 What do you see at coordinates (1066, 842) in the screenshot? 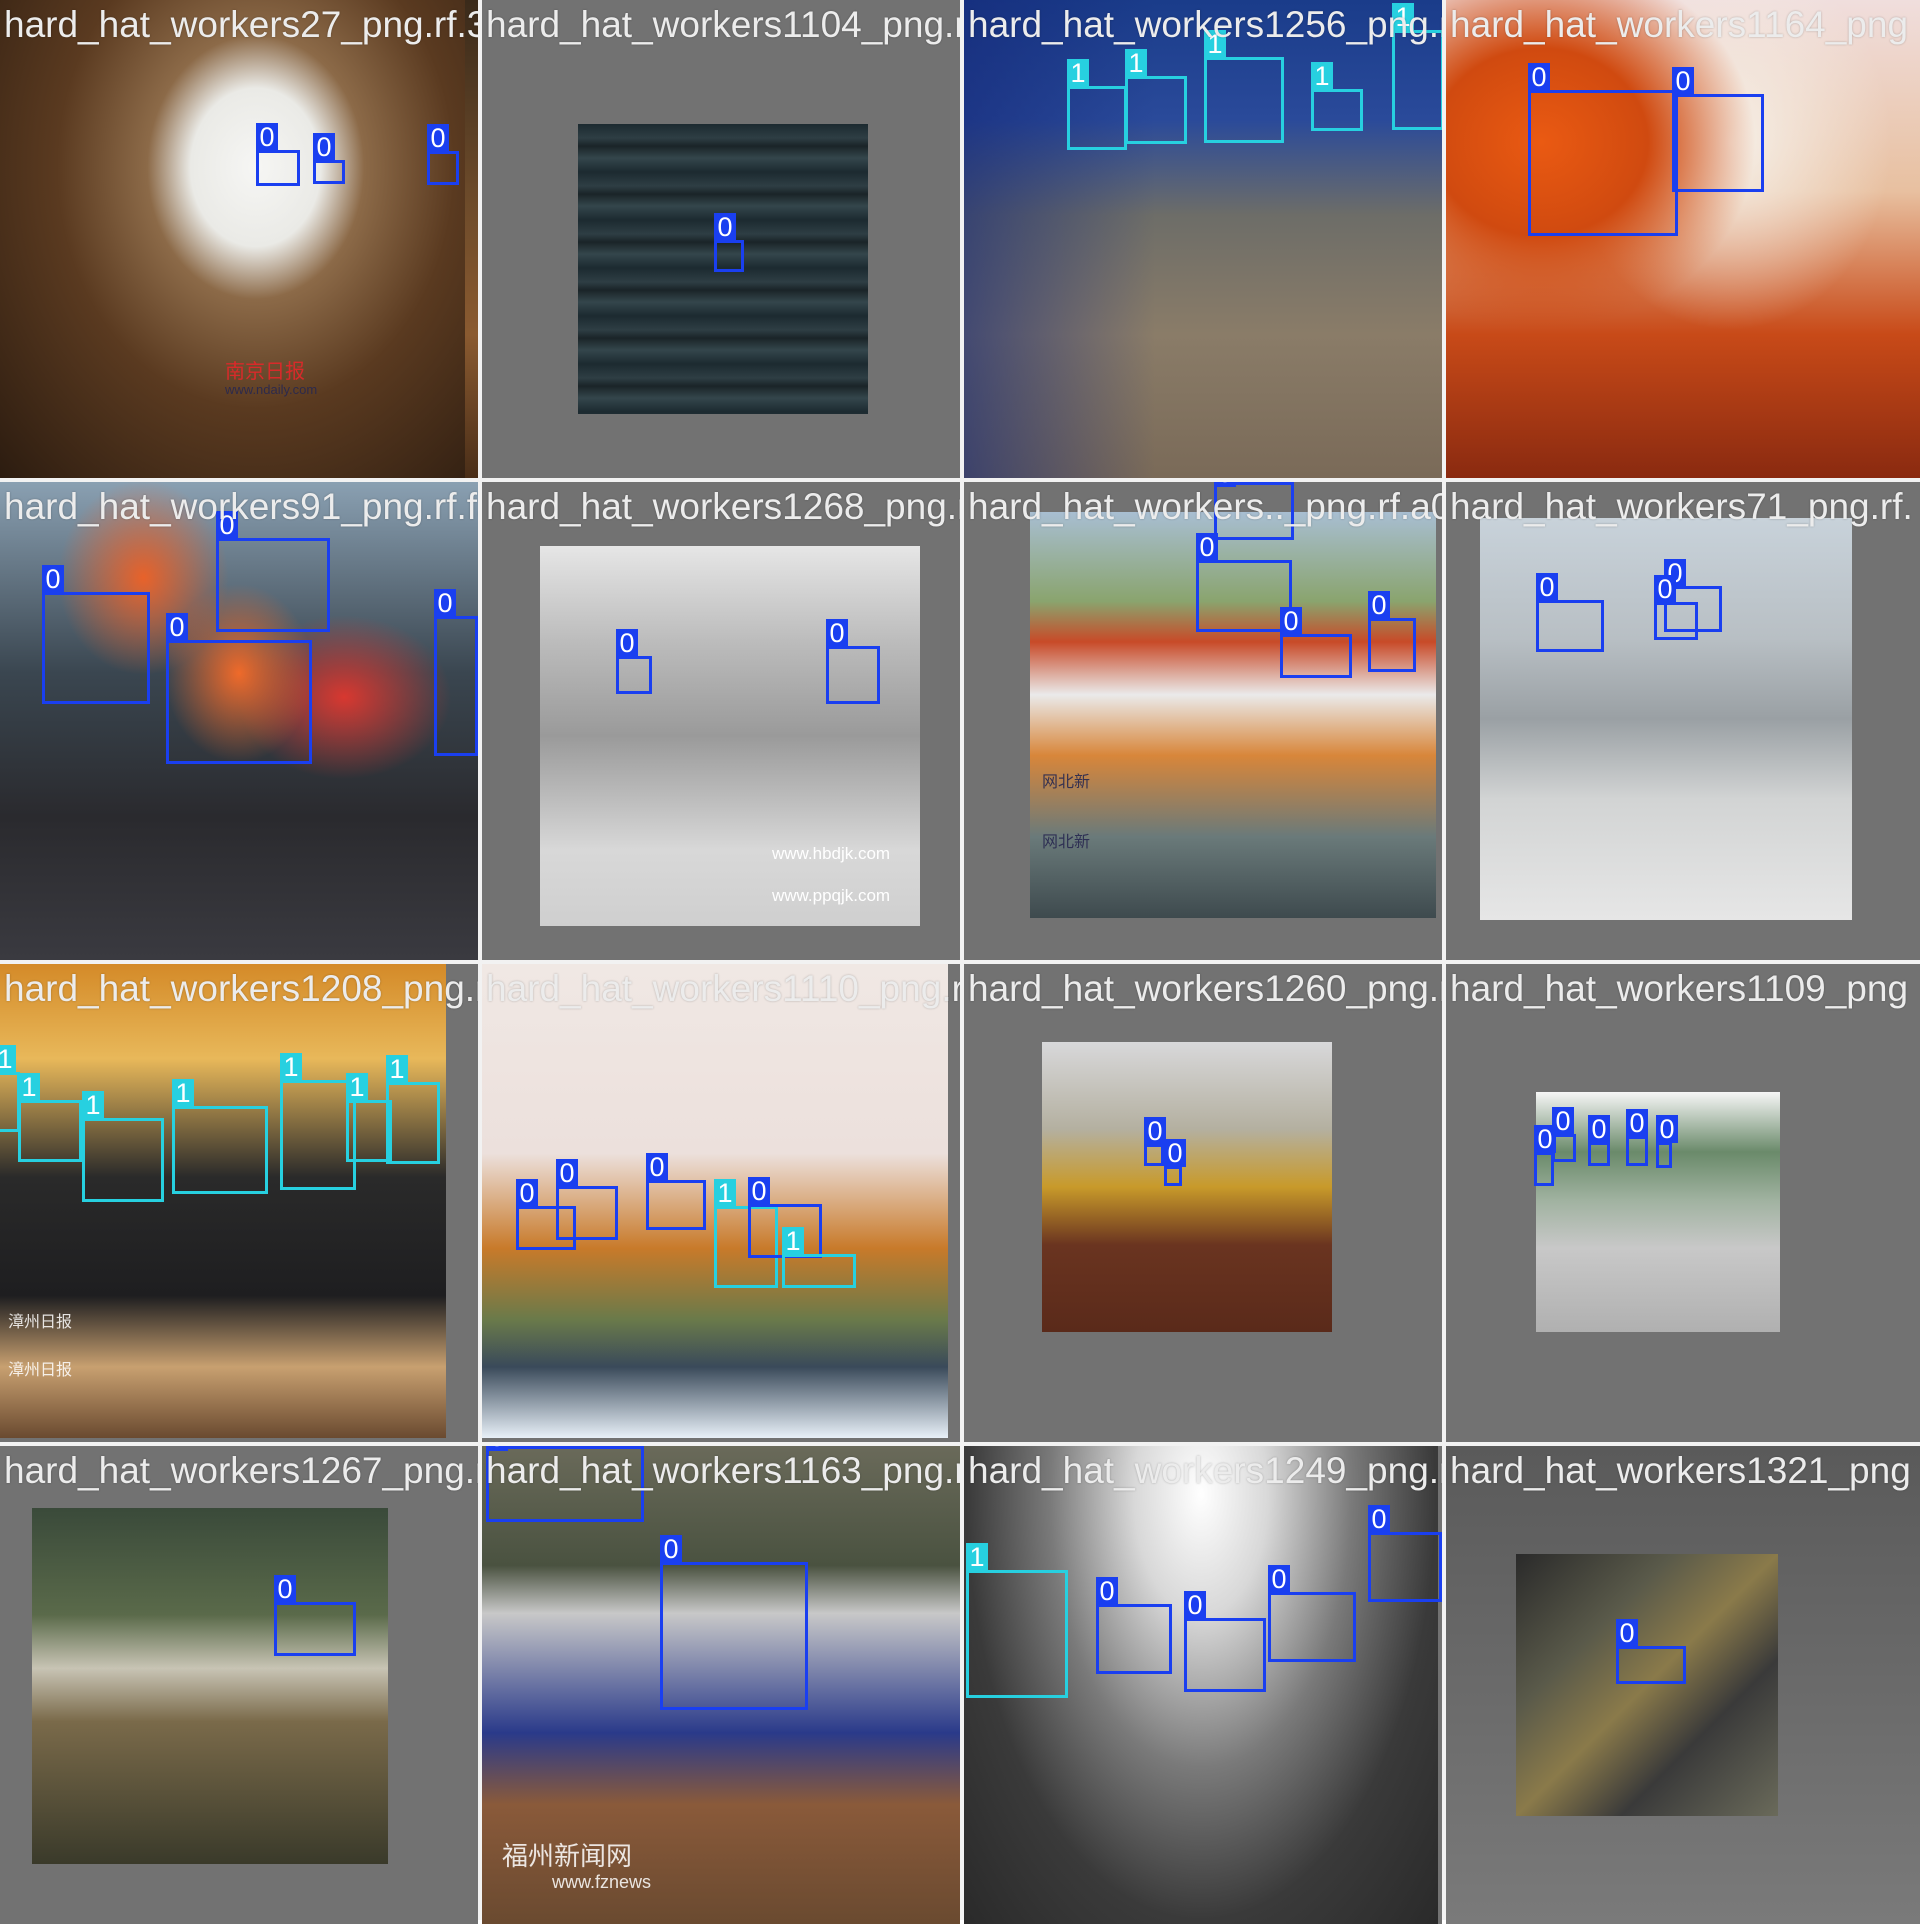
I see `watermark-text: 网北新` at bounding box center [1066, 842].